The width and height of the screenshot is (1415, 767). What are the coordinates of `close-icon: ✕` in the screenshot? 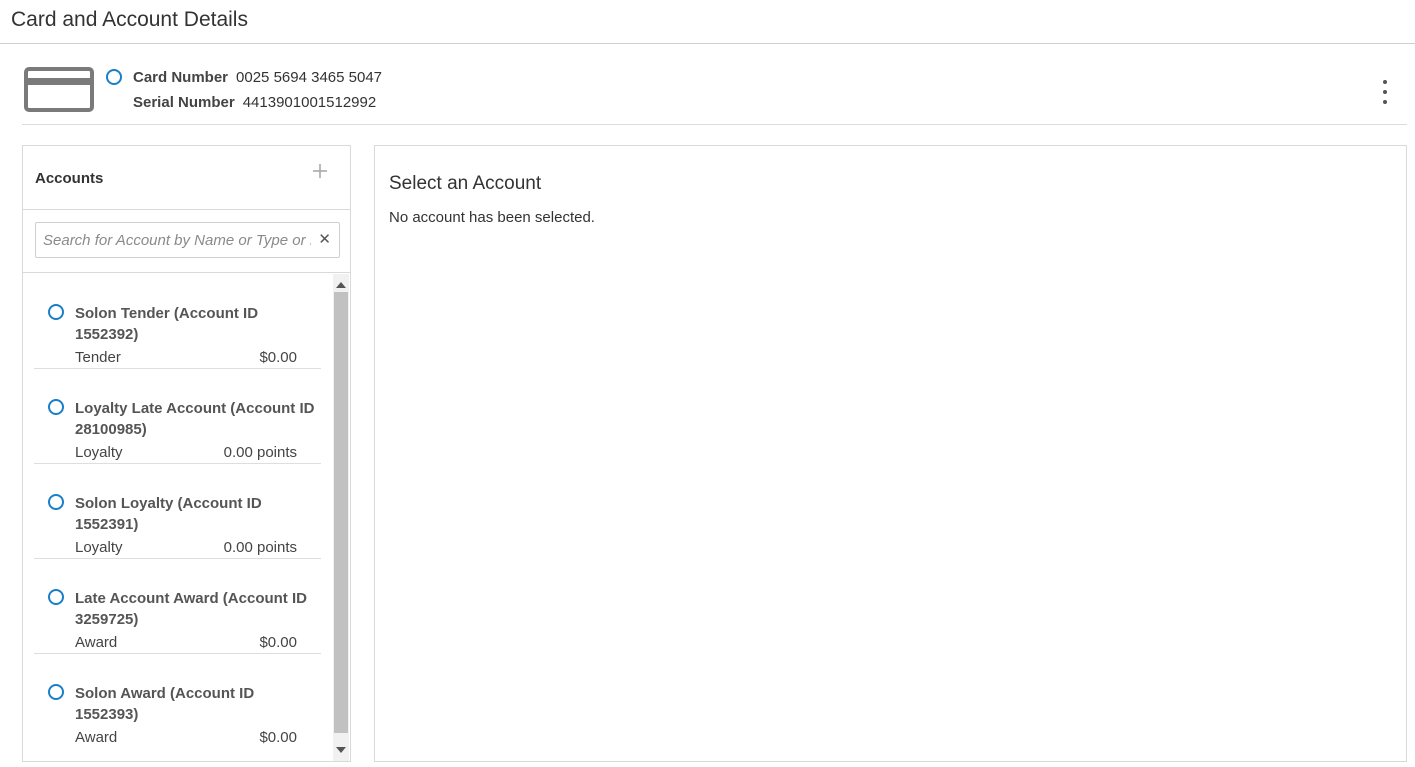 It's located at (324, 240).